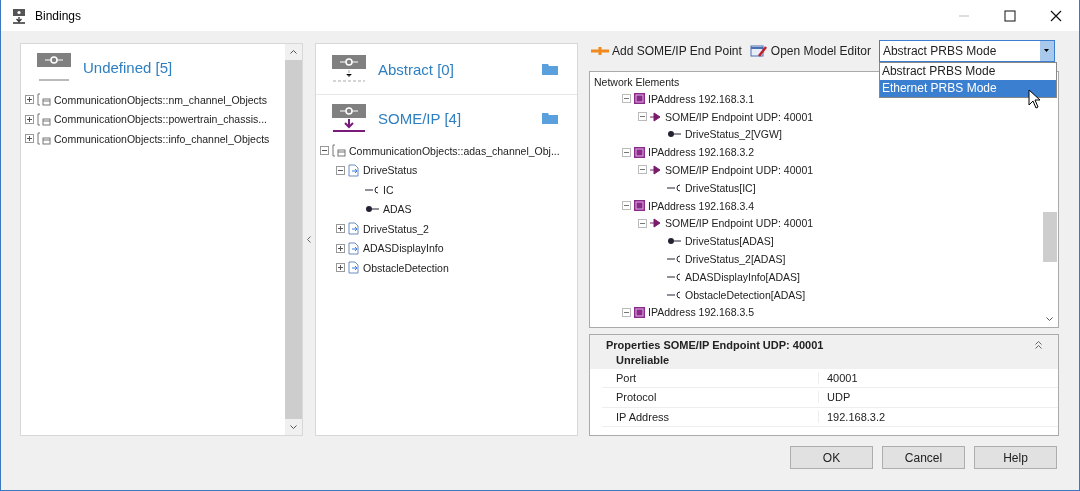 The height and width of the screenshot is (491, 1080). I want to click on tree-header: Network Elements, so click(637, 81).